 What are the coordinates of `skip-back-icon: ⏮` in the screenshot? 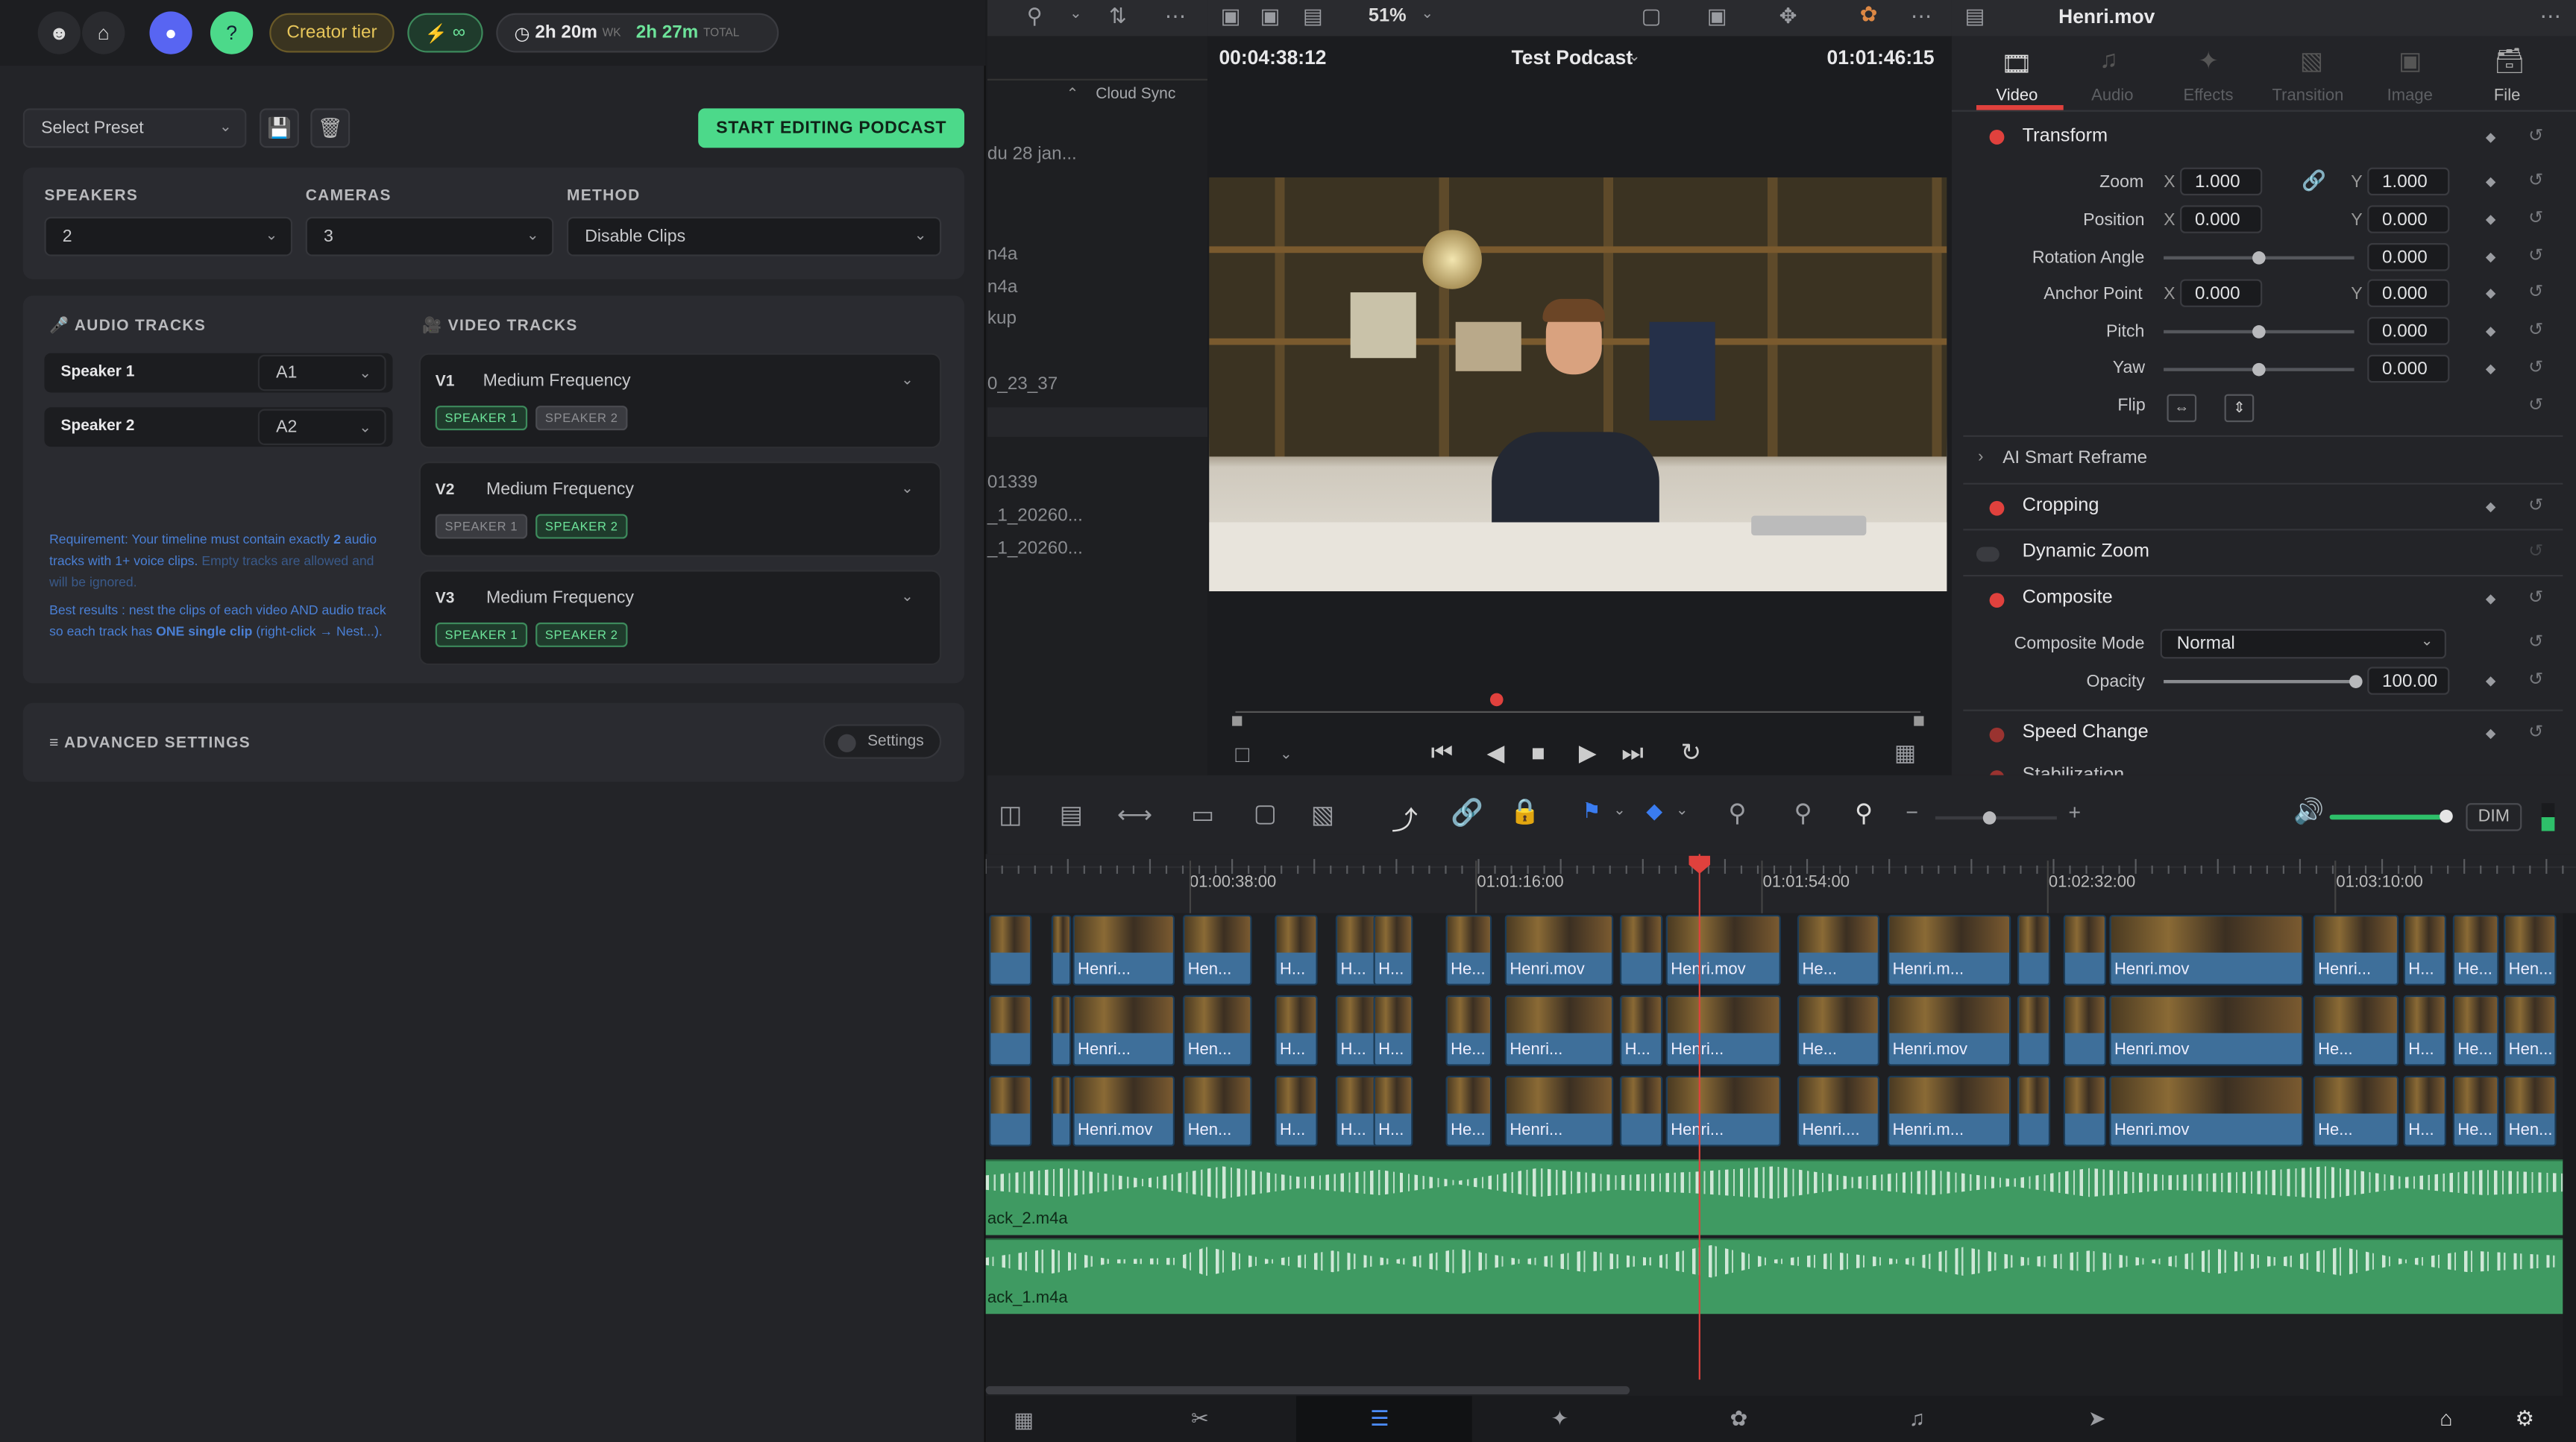 It's located at (1443, 752).